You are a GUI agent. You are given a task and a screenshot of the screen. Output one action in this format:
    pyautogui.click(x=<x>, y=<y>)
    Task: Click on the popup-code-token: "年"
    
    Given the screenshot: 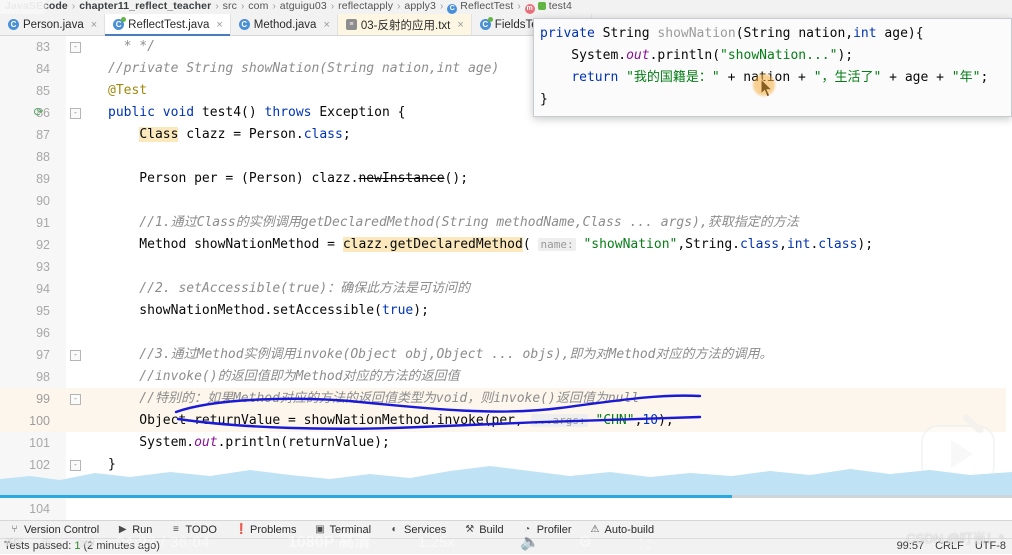 What is the action you would take?
    pyautogui.click(x=966, y=77)
    